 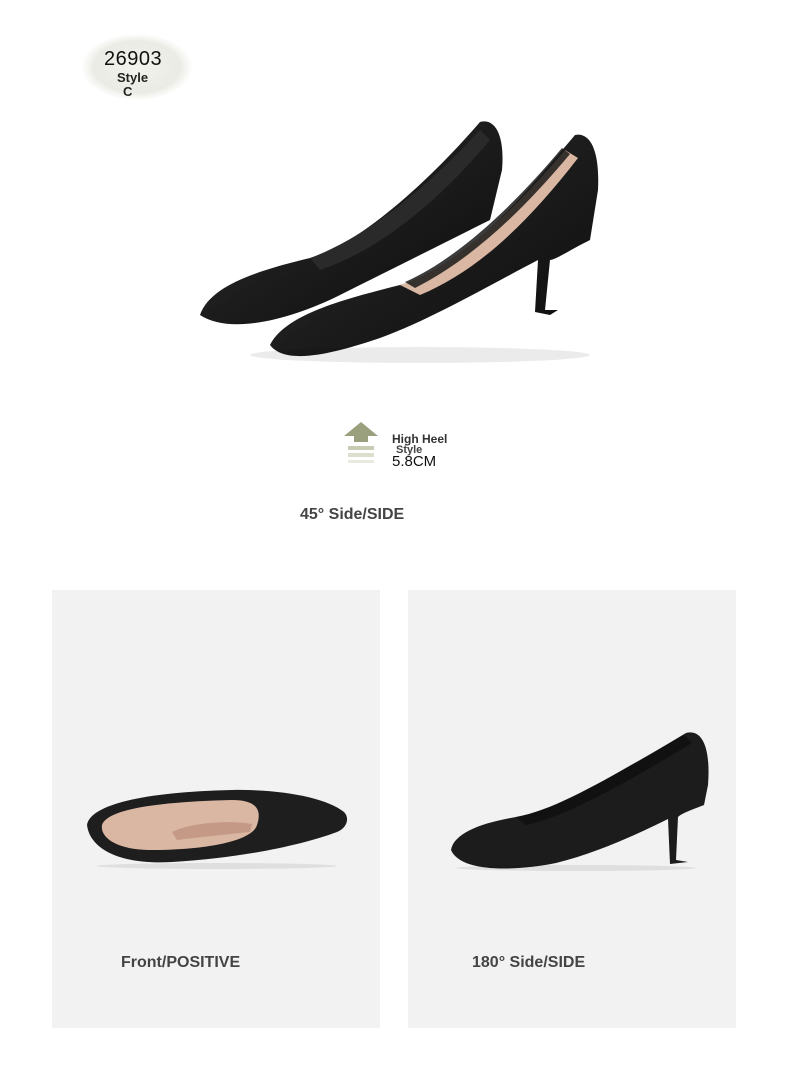 What do you see at coordinates (580, 801) in the screenshot?
I see `side-180-view-shoe-image` at bounding box center [580, 801].